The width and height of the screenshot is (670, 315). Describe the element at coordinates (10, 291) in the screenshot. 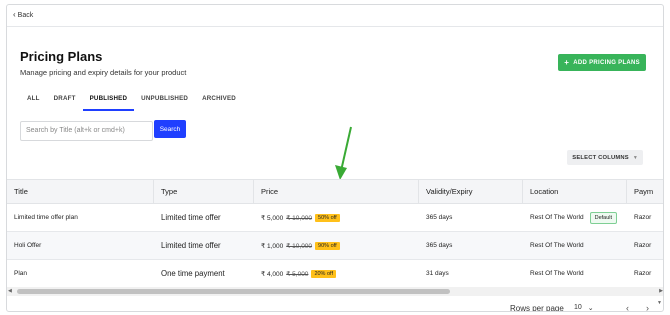

I see `scroll-left-icon: ◀` at that location.